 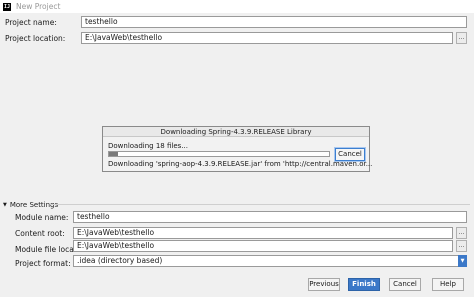 What do you see at coordinates (462, 261) in the screenshot?
I see `dropdown-arrow-icon: ▼` at bounding box center [462, 261].